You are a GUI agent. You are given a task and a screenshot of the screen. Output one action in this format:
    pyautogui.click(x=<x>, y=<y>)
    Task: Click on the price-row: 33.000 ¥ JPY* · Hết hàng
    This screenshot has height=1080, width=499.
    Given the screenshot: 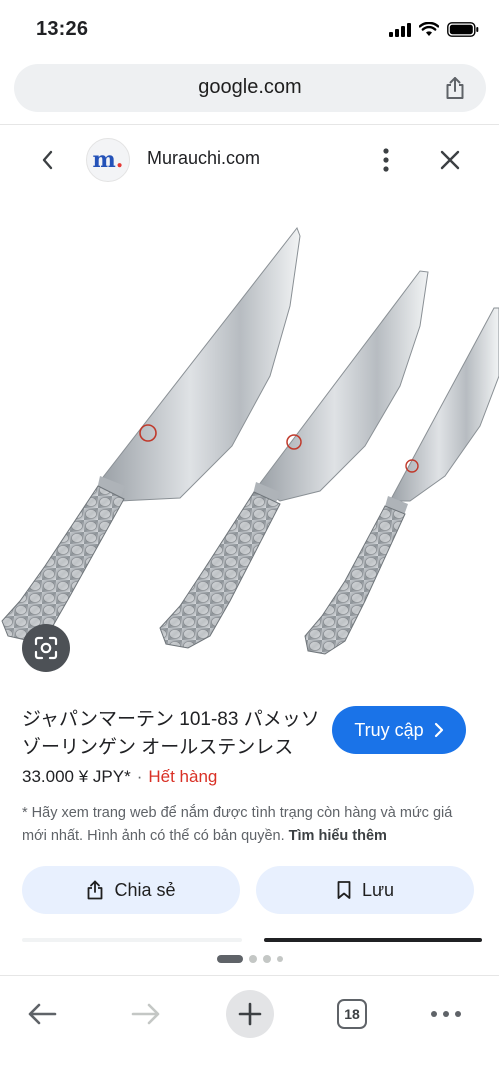 What is the action you would take?
    pyautogui.click(x=119, y=777)
    